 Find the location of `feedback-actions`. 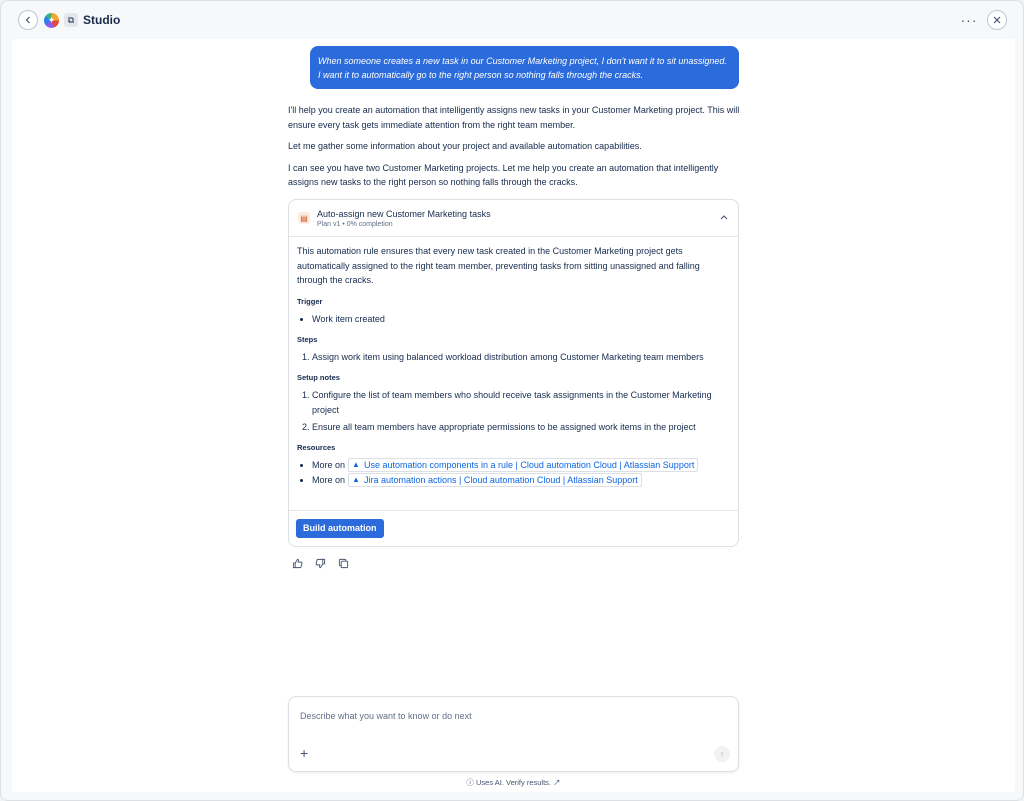

feedback-actions is located at coordinates (320, 563).